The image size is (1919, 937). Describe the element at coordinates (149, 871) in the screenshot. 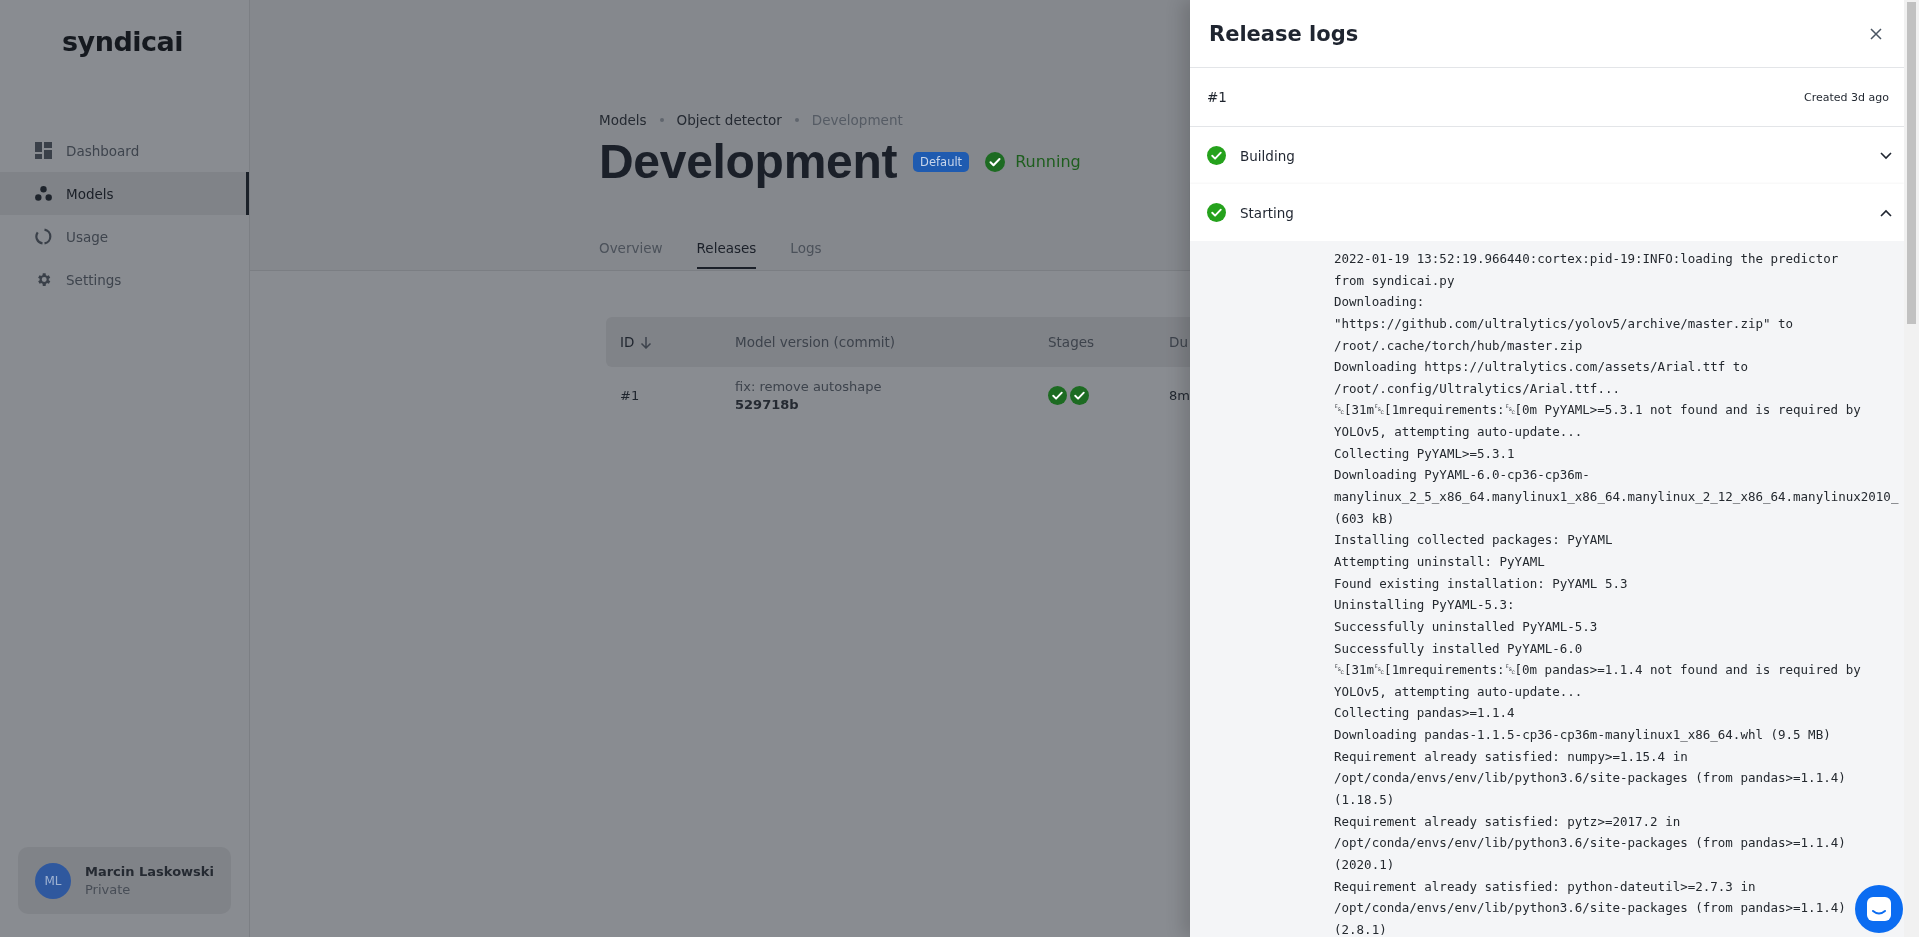

I see `user-name: Marcin Laskowski` at that location.